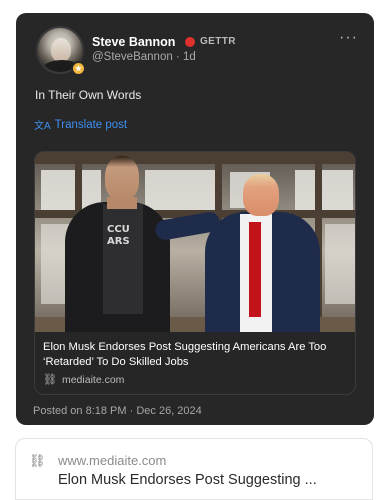  Describe the element at coordinates (88, 95) in the screenshot. I see `post-text: In Their Own Words` at that location.